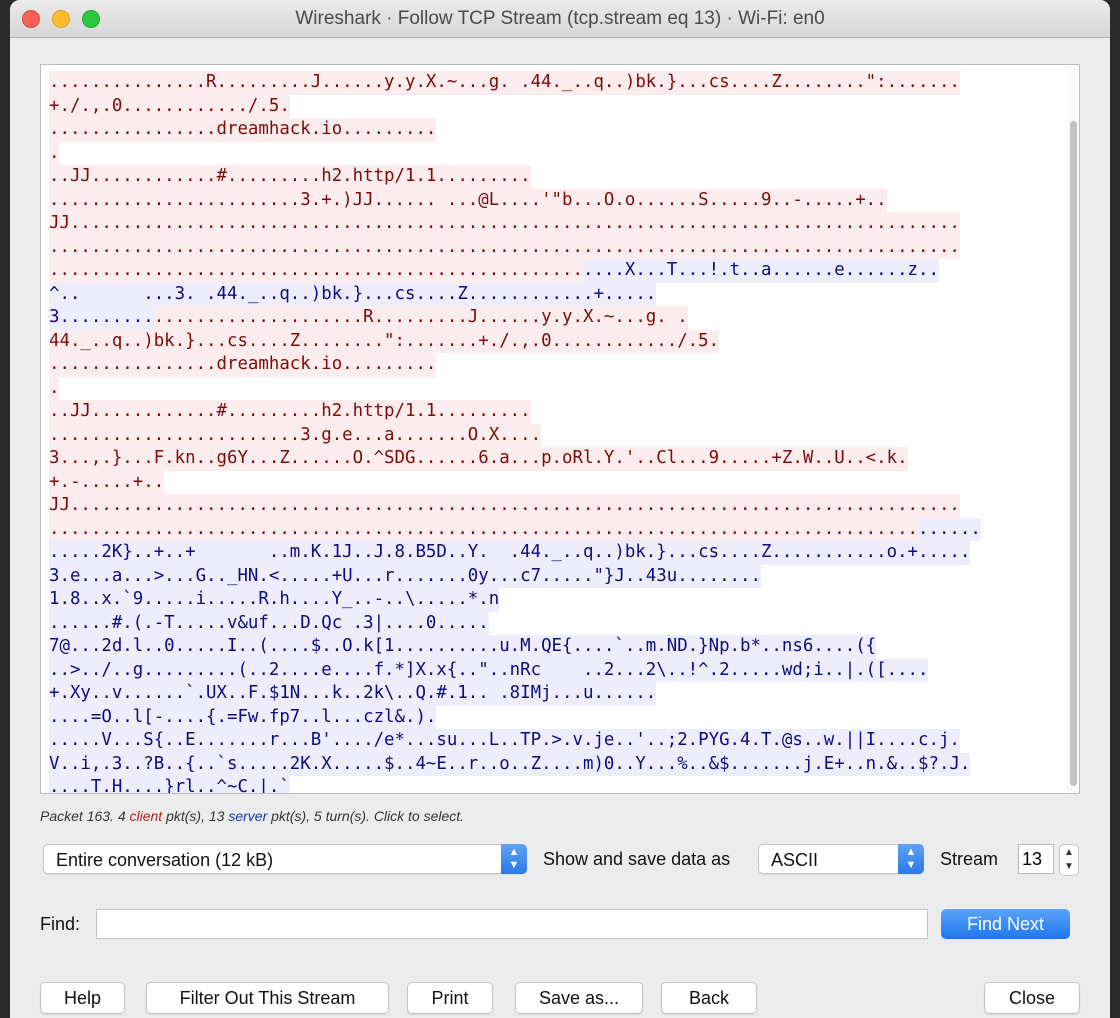  What do you see at coordinates (709, 998) in the screenshot?
I see `back-button: Back` at bounding box center [709, 998].